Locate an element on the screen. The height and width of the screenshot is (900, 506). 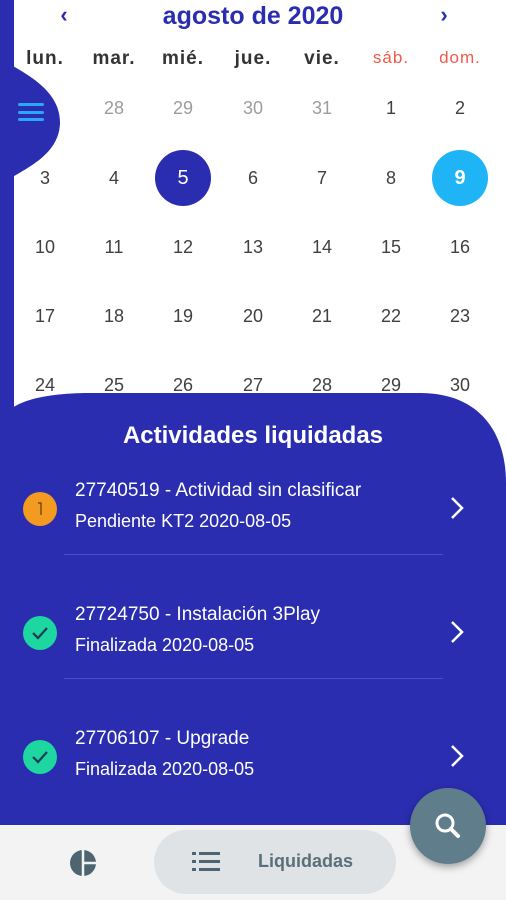
hamburger-menu-icon is located at coordinates (31, 112).